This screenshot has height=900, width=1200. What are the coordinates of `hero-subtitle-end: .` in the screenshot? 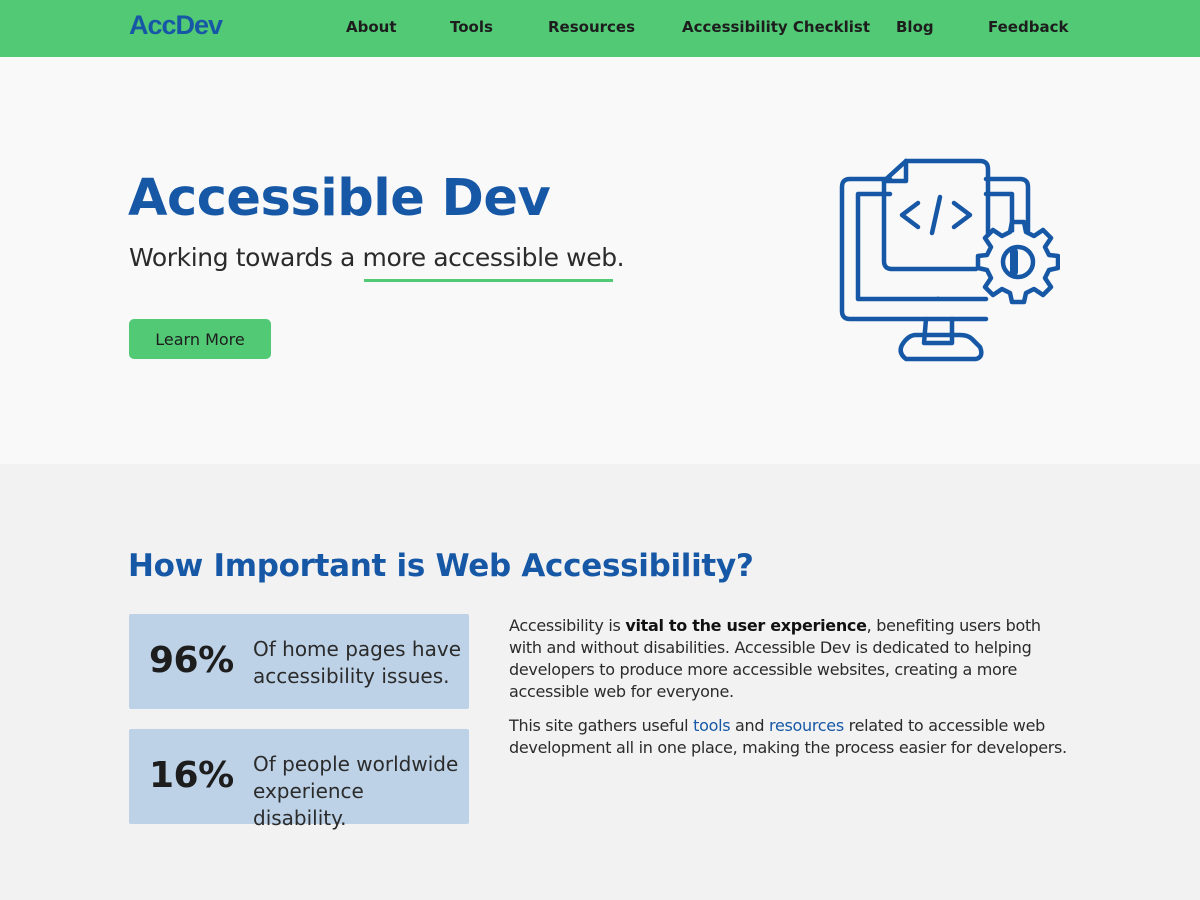 It's located at (620, 257).